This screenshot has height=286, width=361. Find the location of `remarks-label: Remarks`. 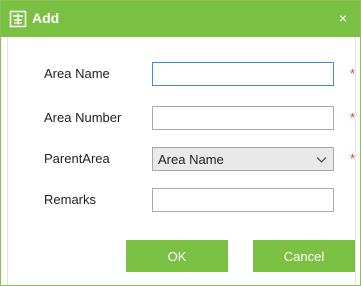

remarks-label: Remarks is located at coordinates (70, 199).